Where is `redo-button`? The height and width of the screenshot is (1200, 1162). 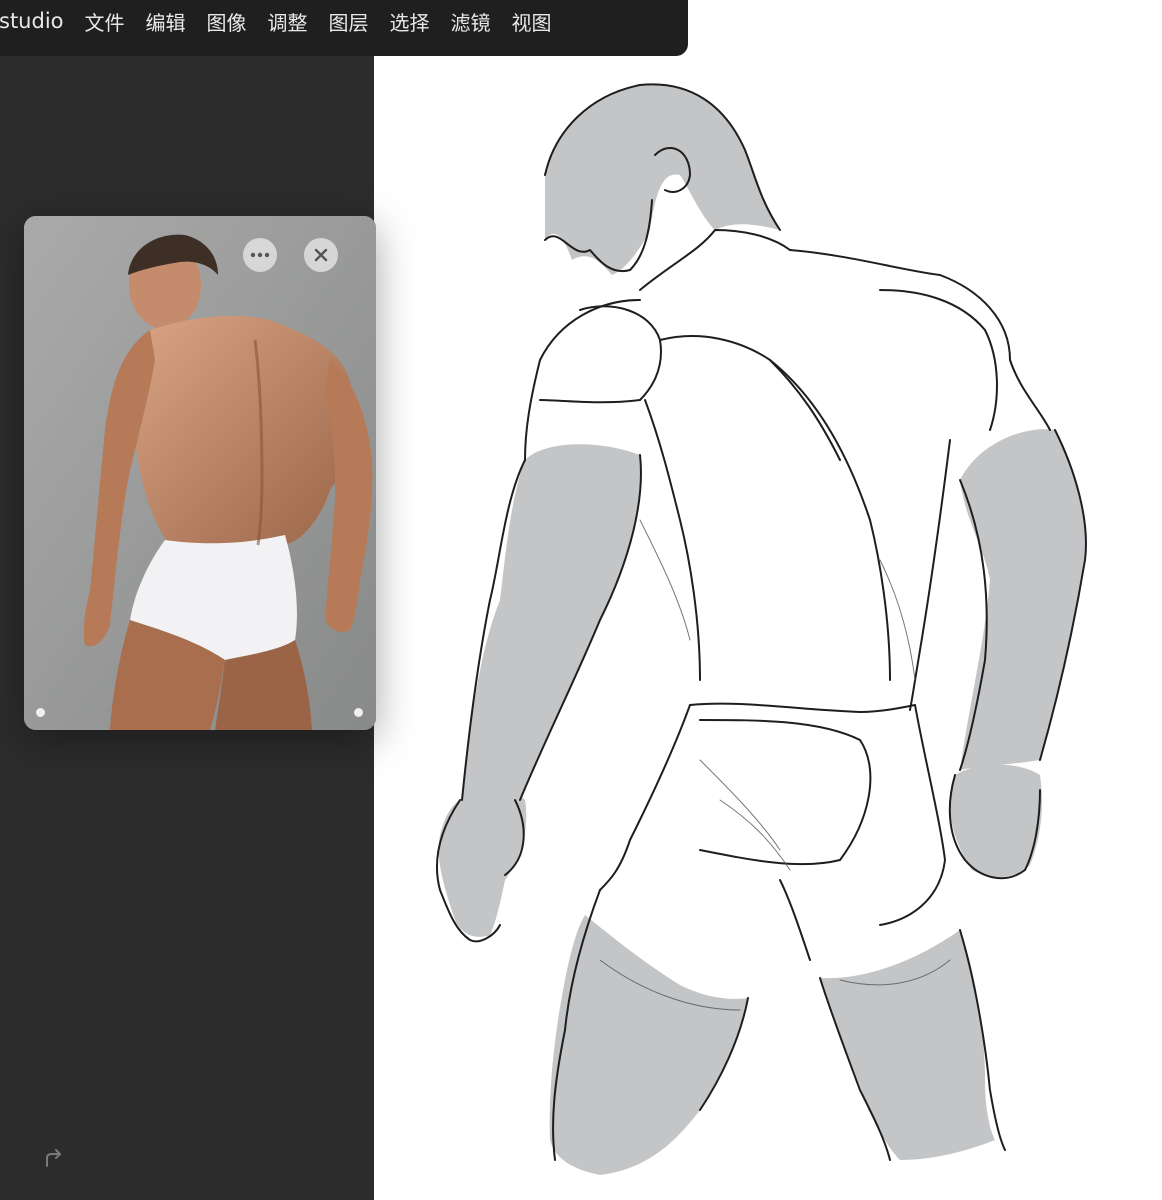 redo-button is located at coordinates (54, 1158).